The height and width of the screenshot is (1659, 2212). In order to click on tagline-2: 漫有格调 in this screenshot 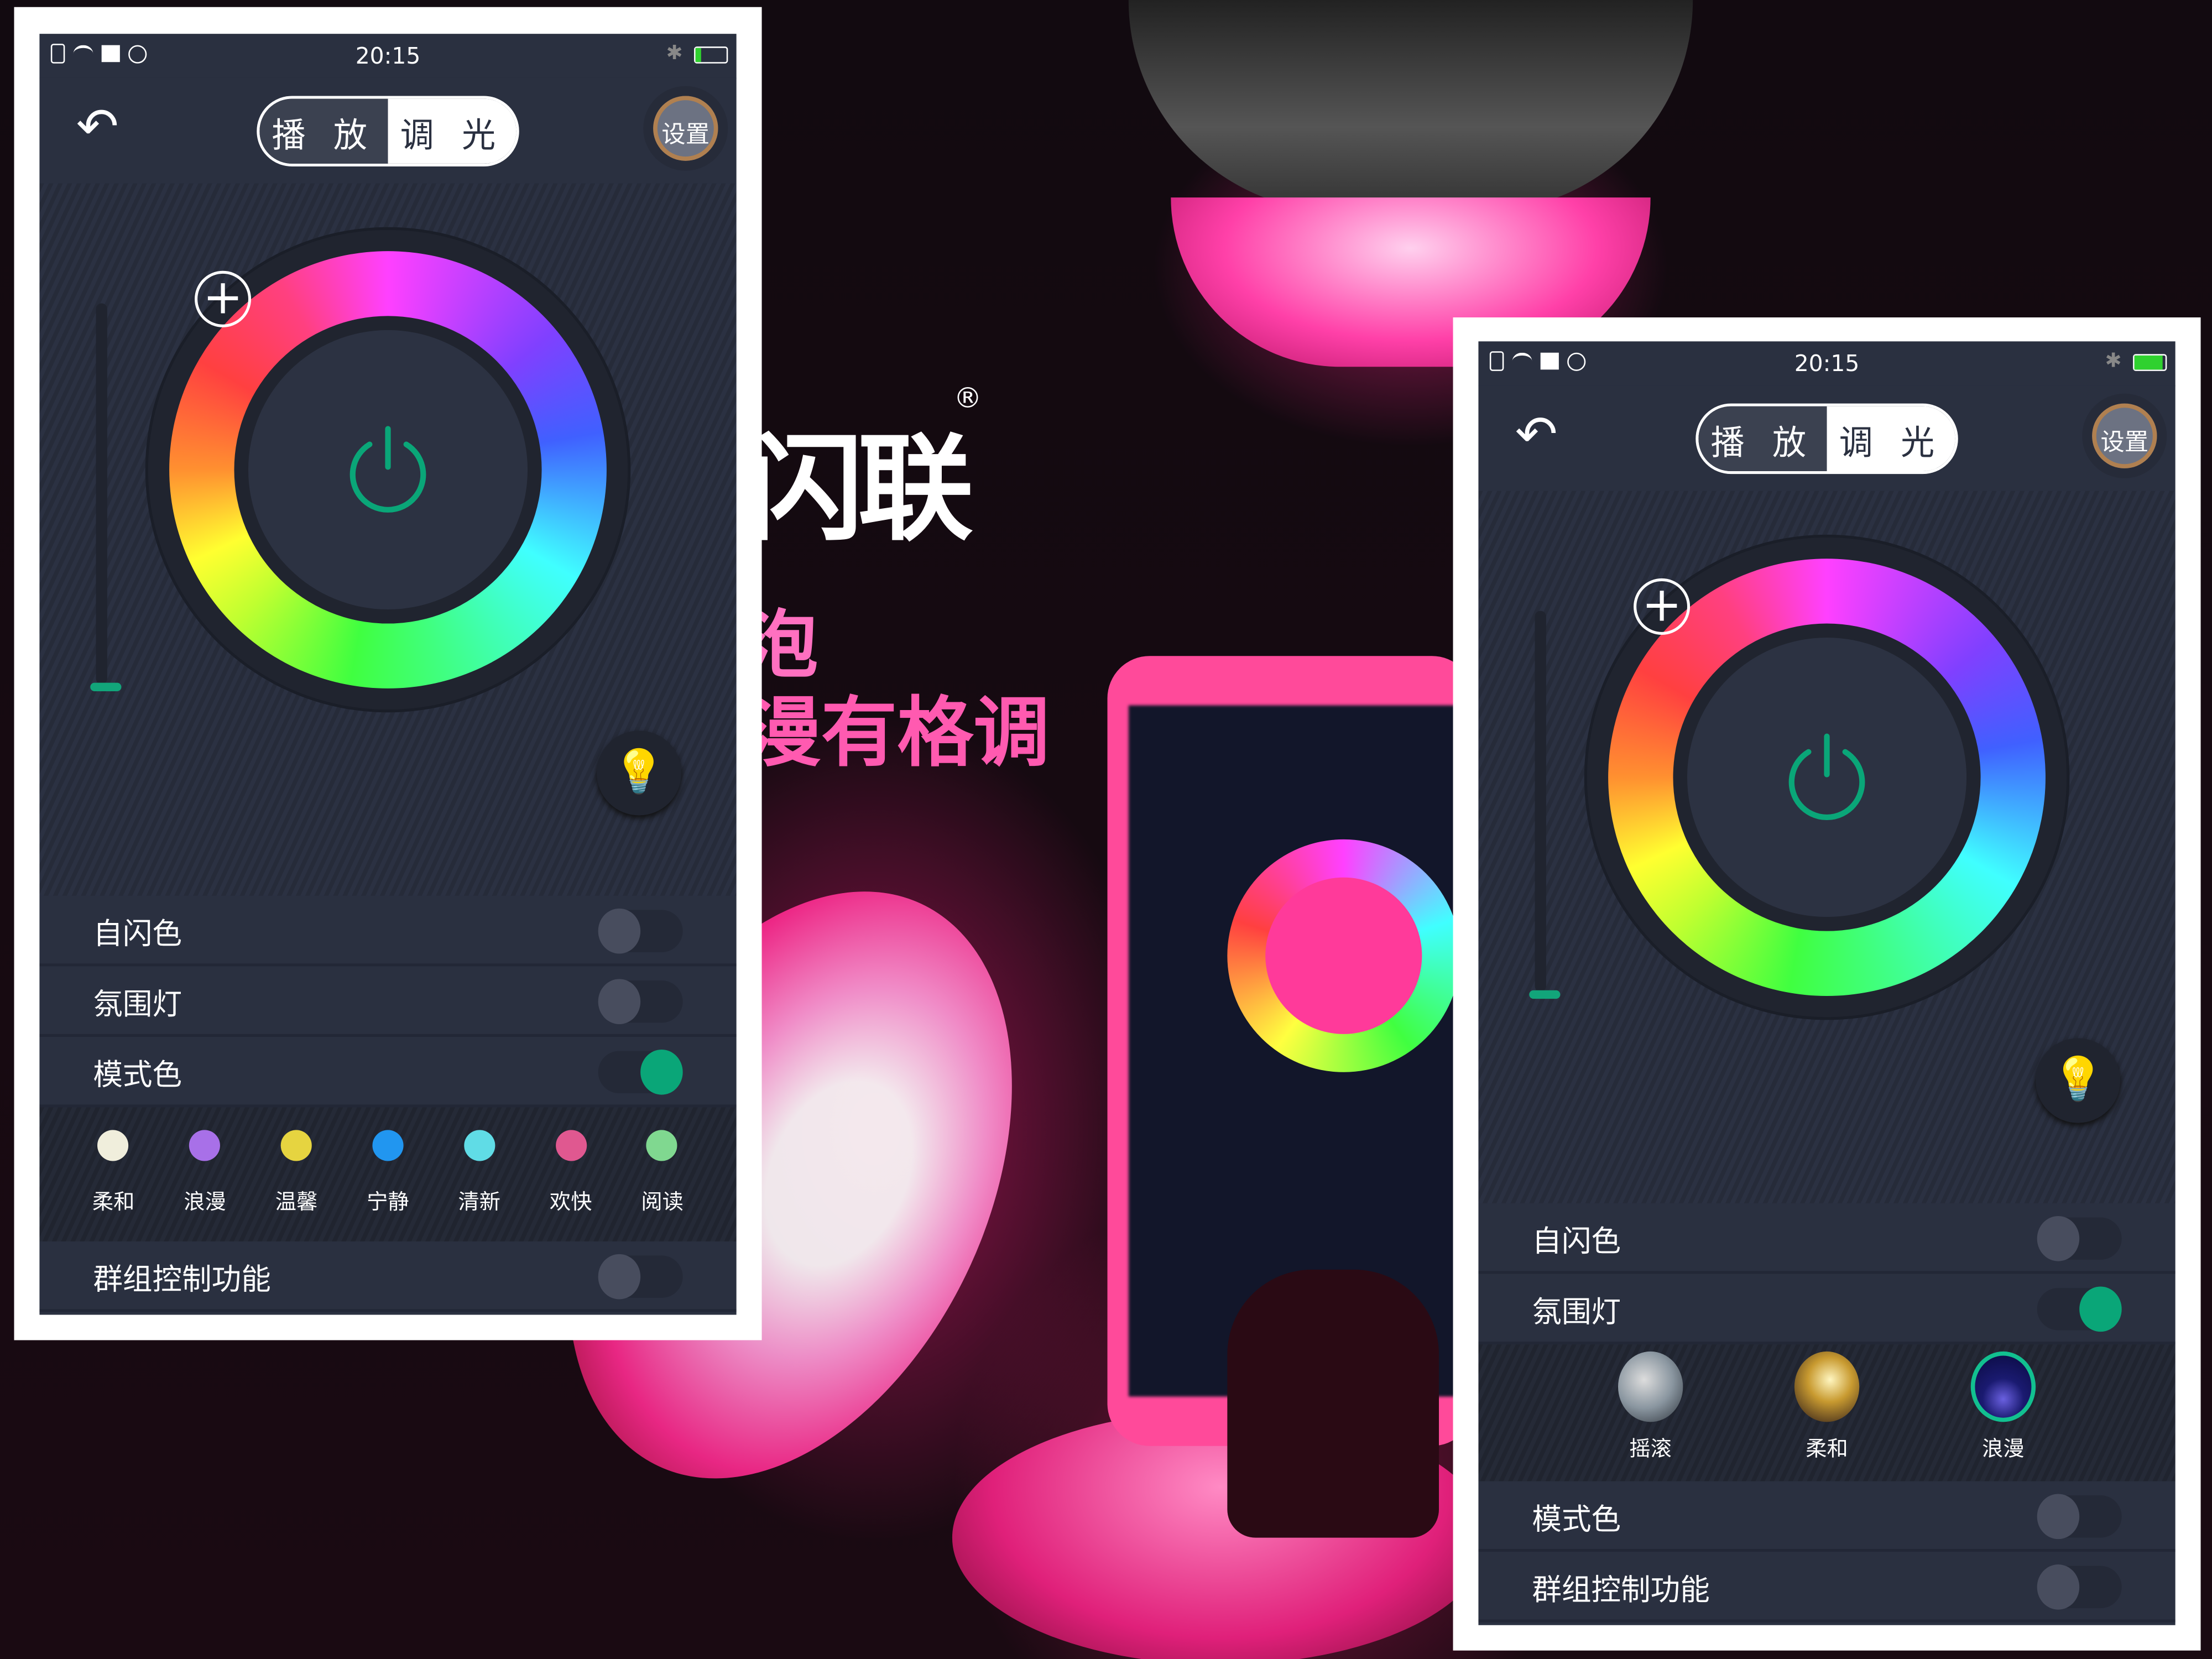, I will do `click(897, 733)`.